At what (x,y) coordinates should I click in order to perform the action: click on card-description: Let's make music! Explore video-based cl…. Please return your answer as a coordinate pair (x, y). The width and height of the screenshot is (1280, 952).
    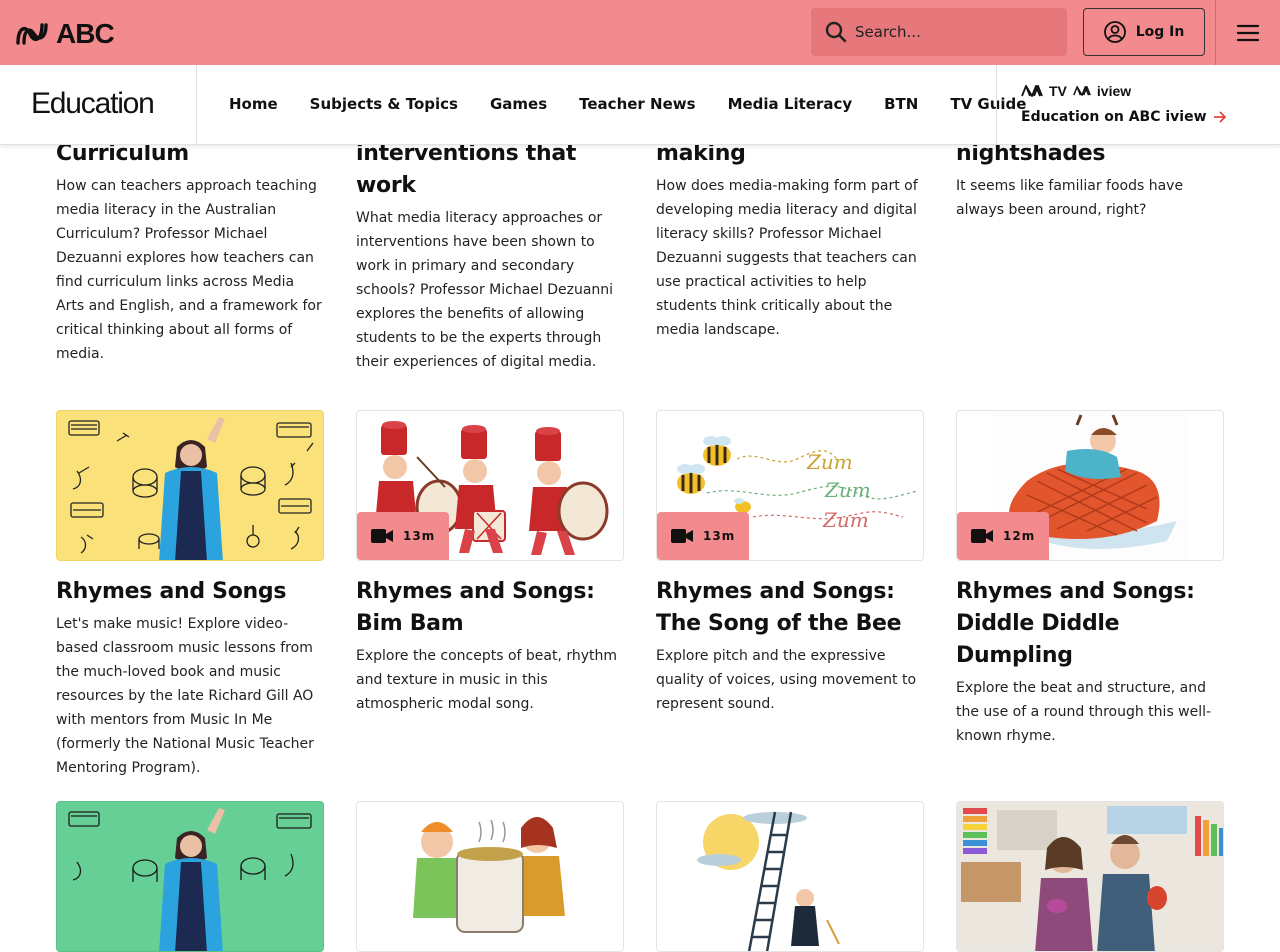
    Looking at the image, I should click on (185, 696).